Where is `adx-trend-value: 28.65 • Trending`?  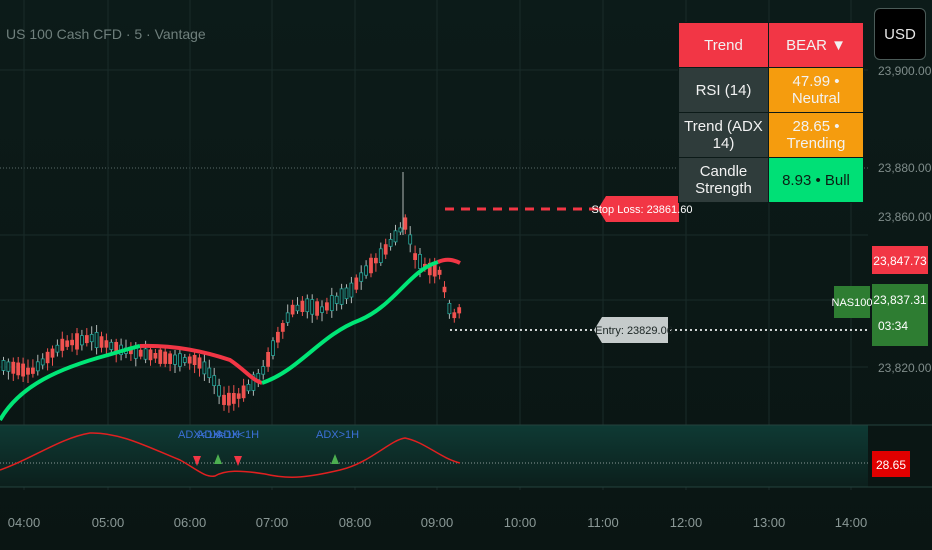
adx-trend-value: 28.65 • Trending is located at coordinates (816, 135).